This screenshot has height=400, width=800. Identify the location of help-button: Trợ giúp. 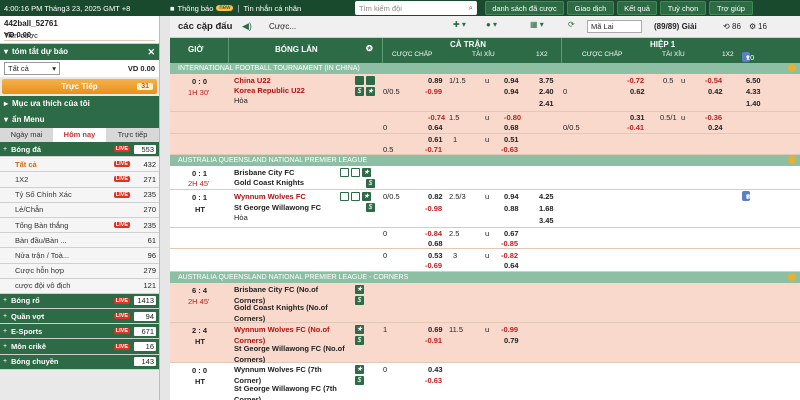
(731, 8).